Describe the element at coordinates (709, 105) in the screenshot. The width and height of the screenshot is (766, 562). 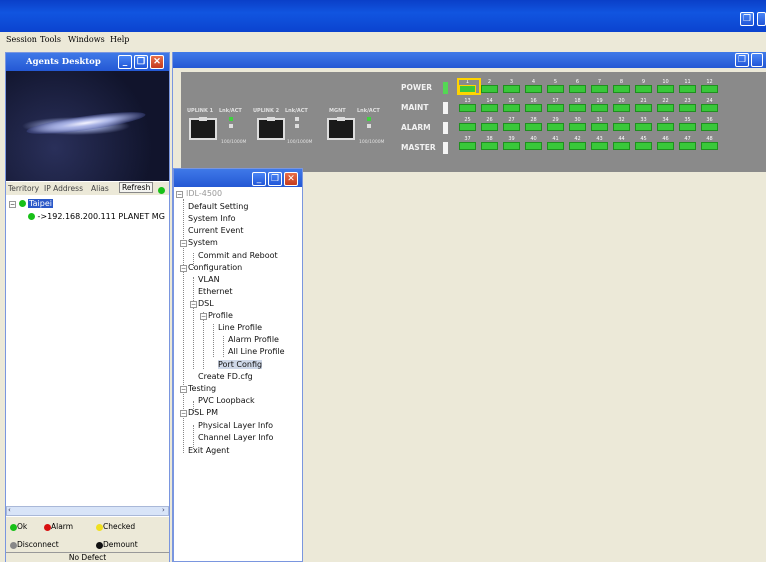
I see `dsl-port-24: 24` at that location.